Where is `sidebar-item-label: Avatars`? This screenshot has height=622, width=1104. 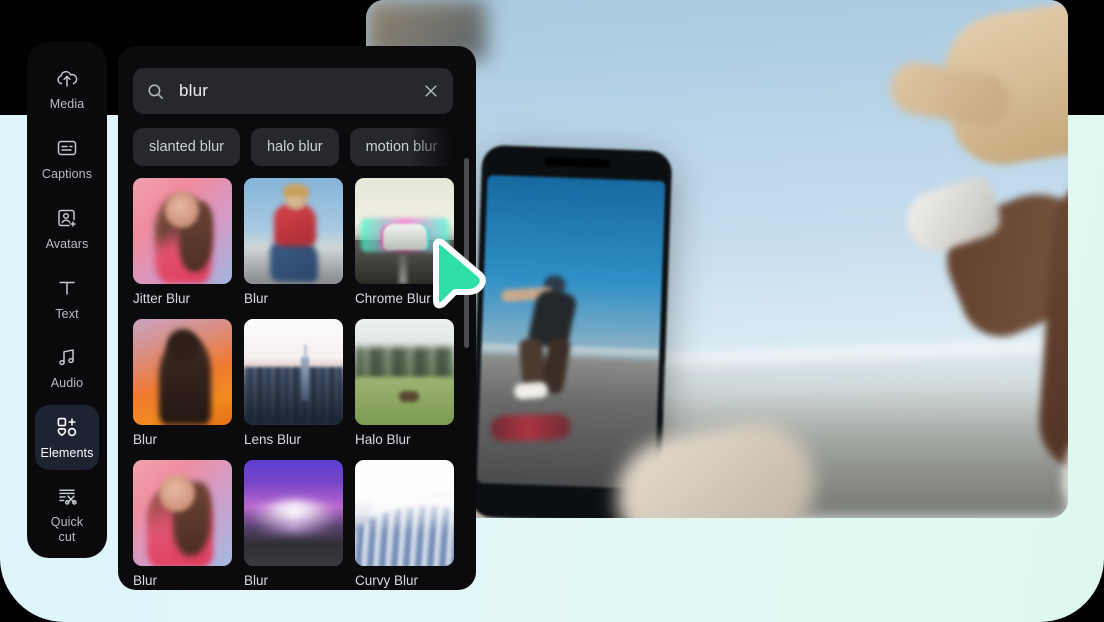 sidebar-item-label: Avatars is located at coordinates (67, 243).